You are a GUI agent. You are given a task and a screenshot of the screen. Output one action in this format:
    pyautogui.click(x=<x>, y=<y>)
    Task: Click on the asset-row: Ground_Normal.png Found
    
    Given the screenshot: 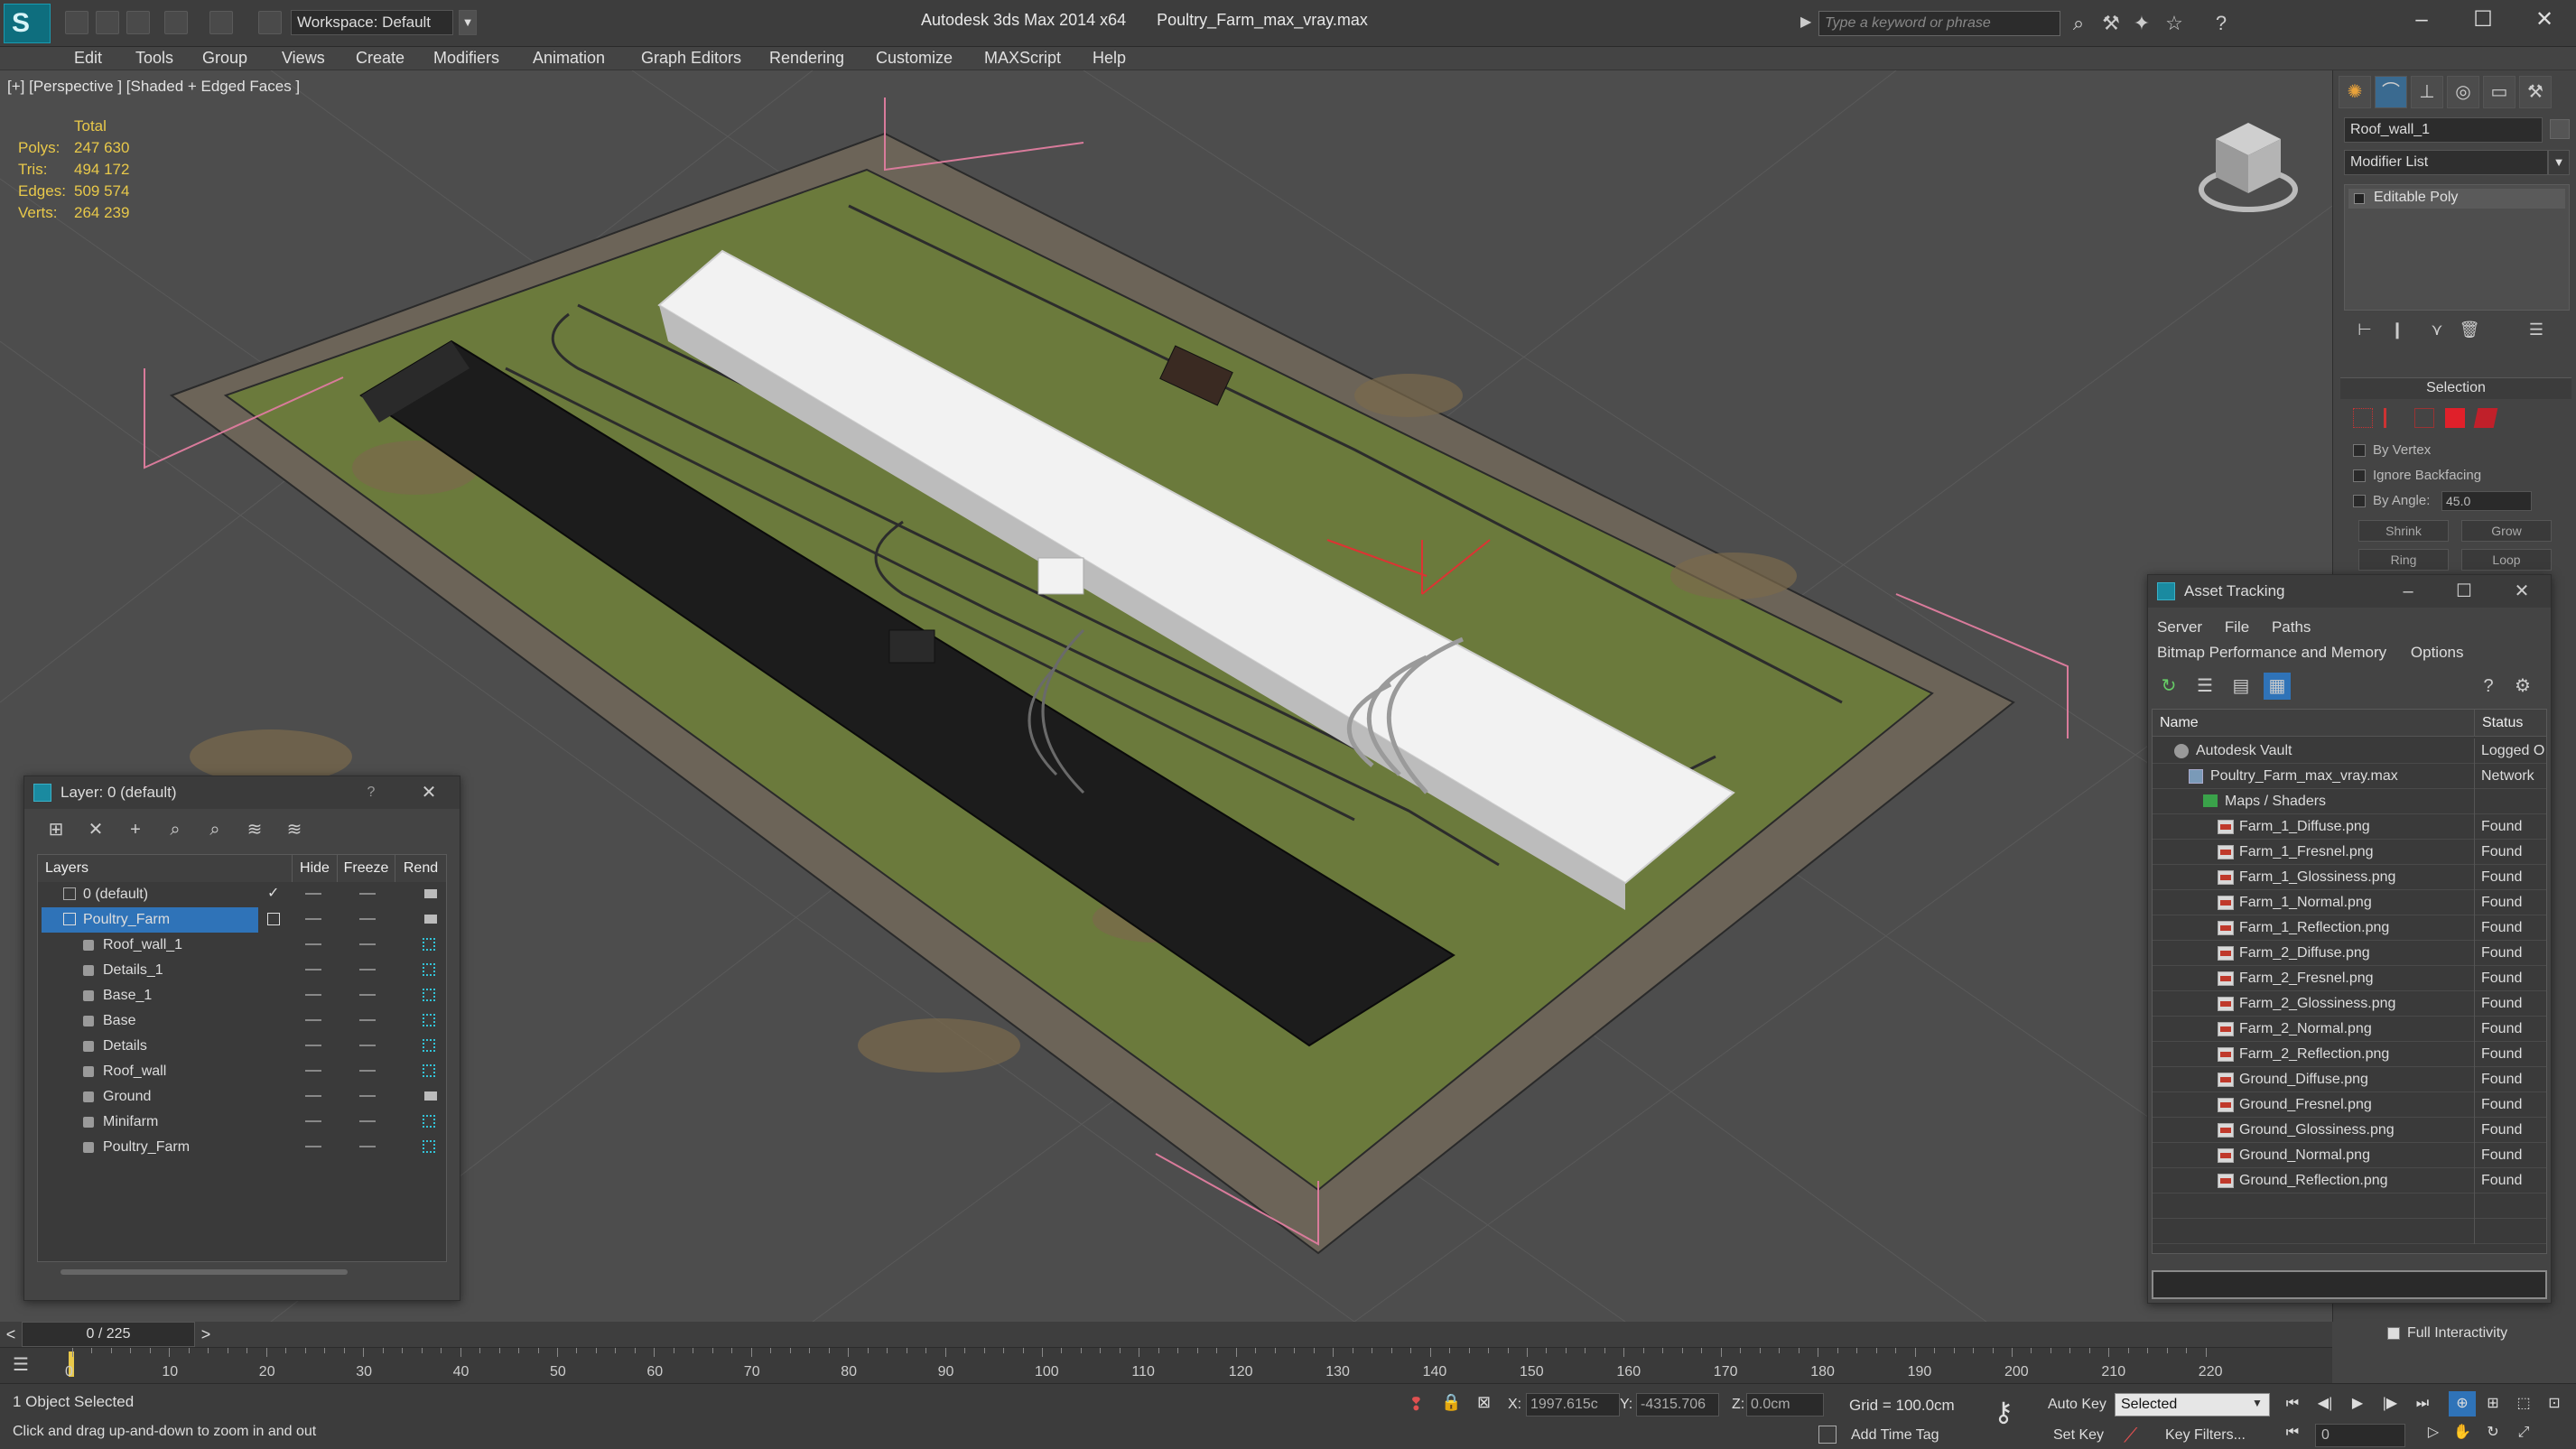 What is the action you would take?
    pyautogui.click(x=2349, y=1155)
    